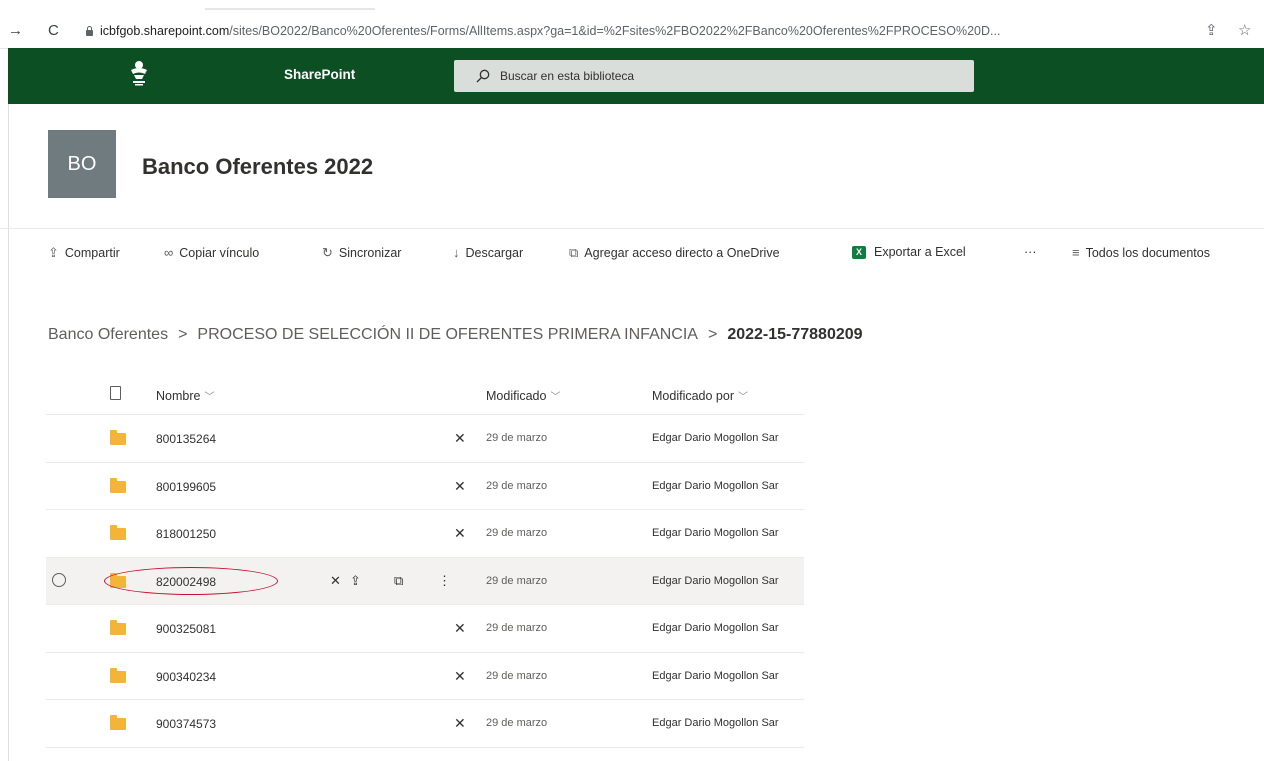 Image resolution: width=1264 pixels, height=761 pixels. What do you see at coordinates (108, 335) in the screenshot?
I see `breadcrumb-root: Banco Oferentes` at bounding box center [108, 335].